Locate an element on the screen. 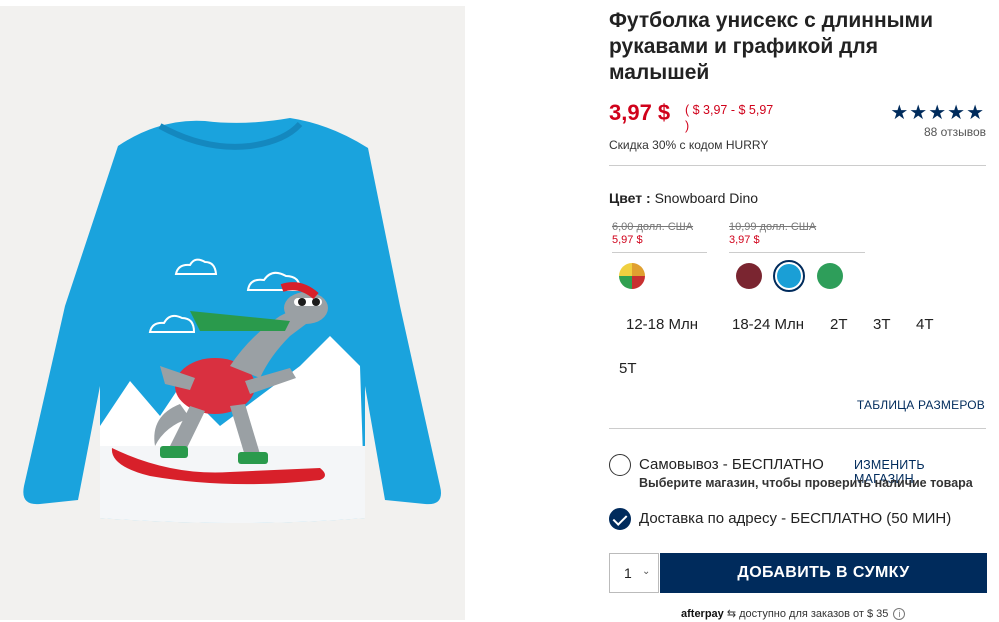 This screenshot has height=622, width=999. pickup-label: Самовывоз - БЕСПЛАТНО is located at coordinates (731, 464).